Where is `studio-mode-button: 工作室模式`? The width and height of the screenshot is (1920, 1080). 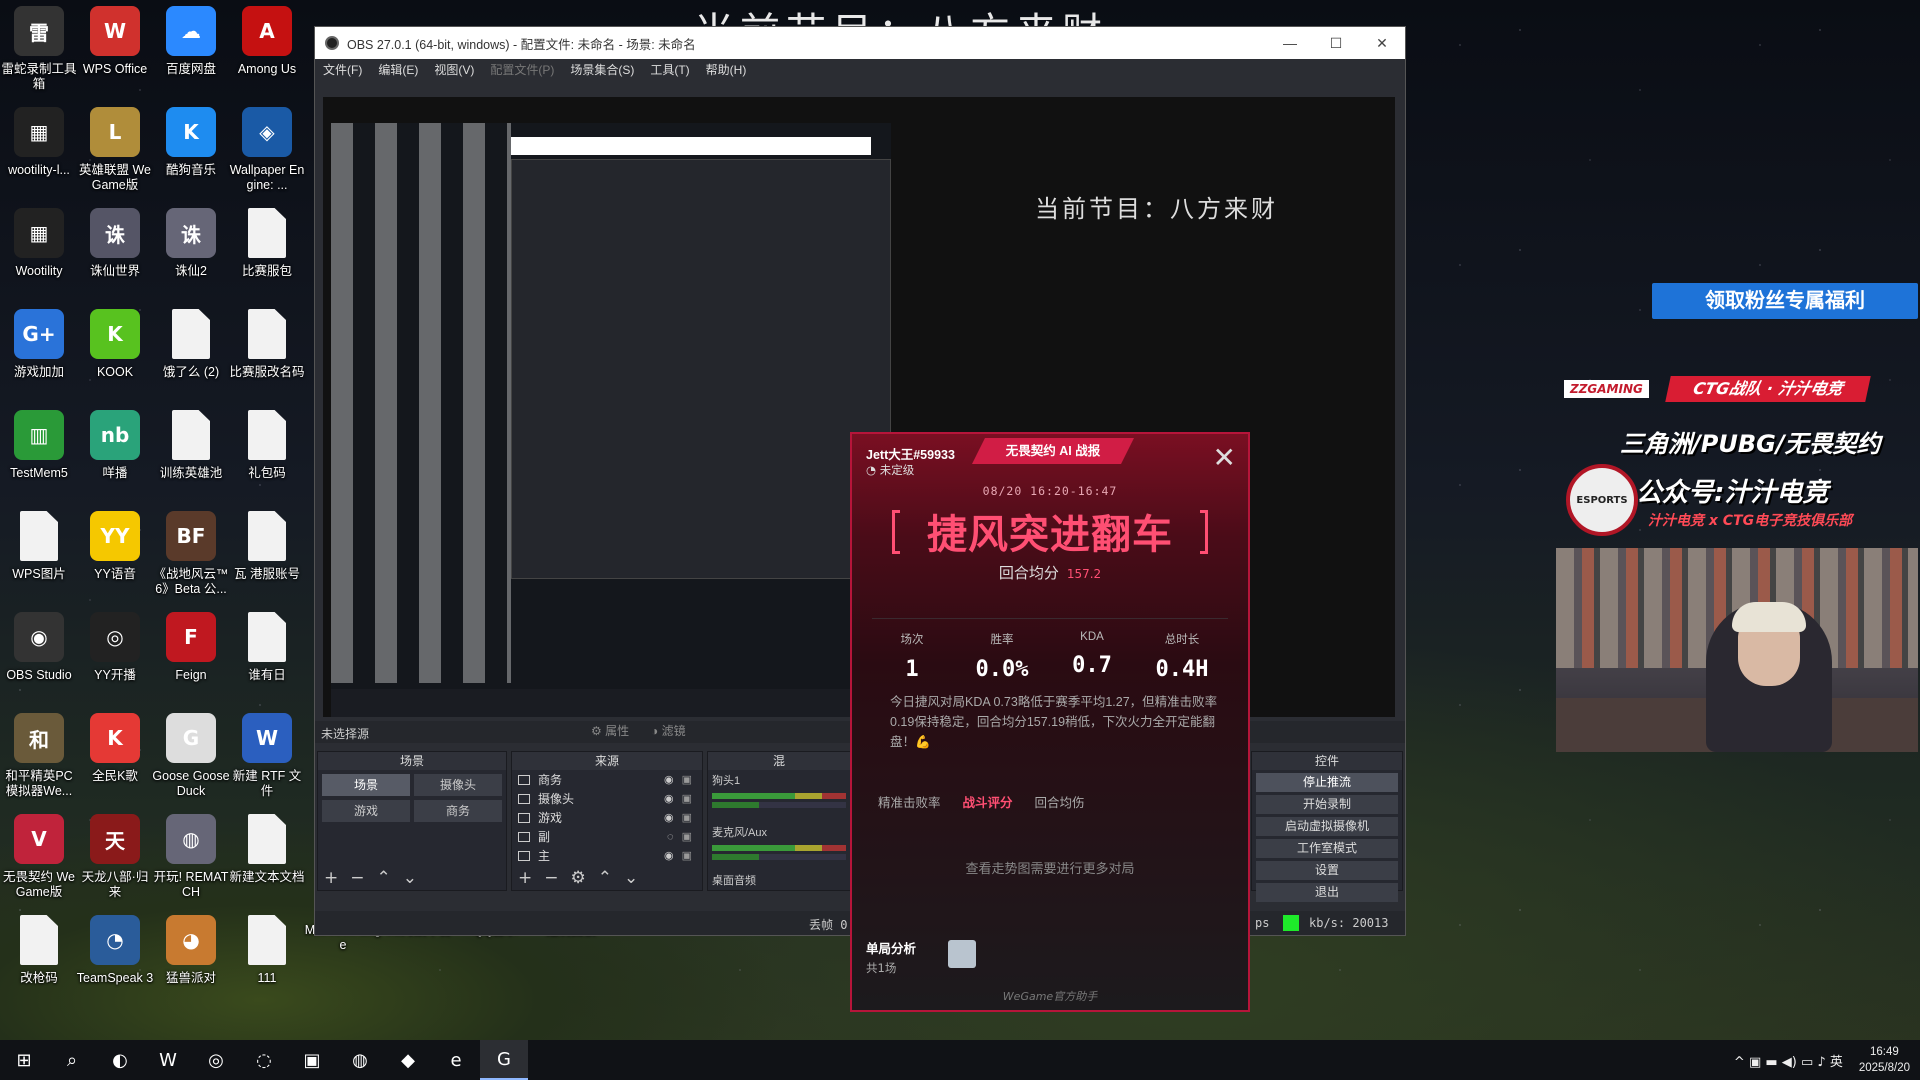 studio-mode-button: 工作室模式 is located at coordinates (1327, 848).